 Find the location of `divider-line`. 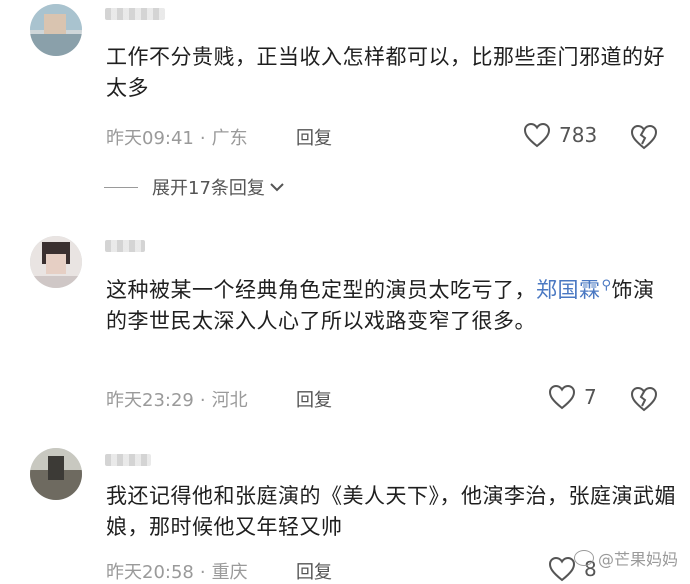

divider-line is located at coordinates (121, 187).